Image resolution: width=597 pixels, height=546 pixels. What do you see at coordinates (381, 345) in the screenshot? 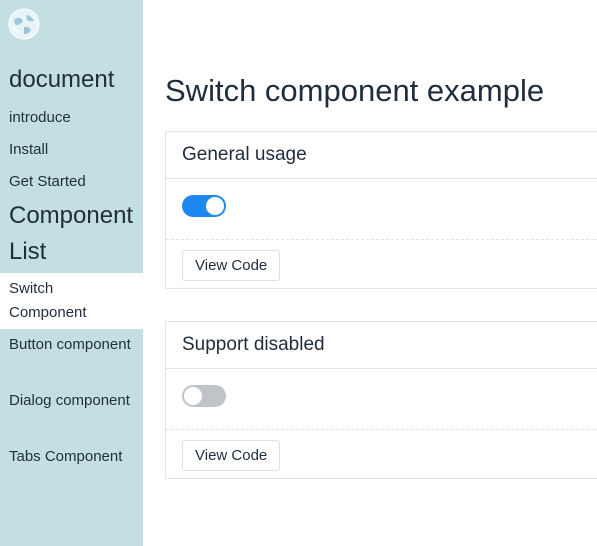
I see `card-title: Support disabled` at bounding box center [381, 345].